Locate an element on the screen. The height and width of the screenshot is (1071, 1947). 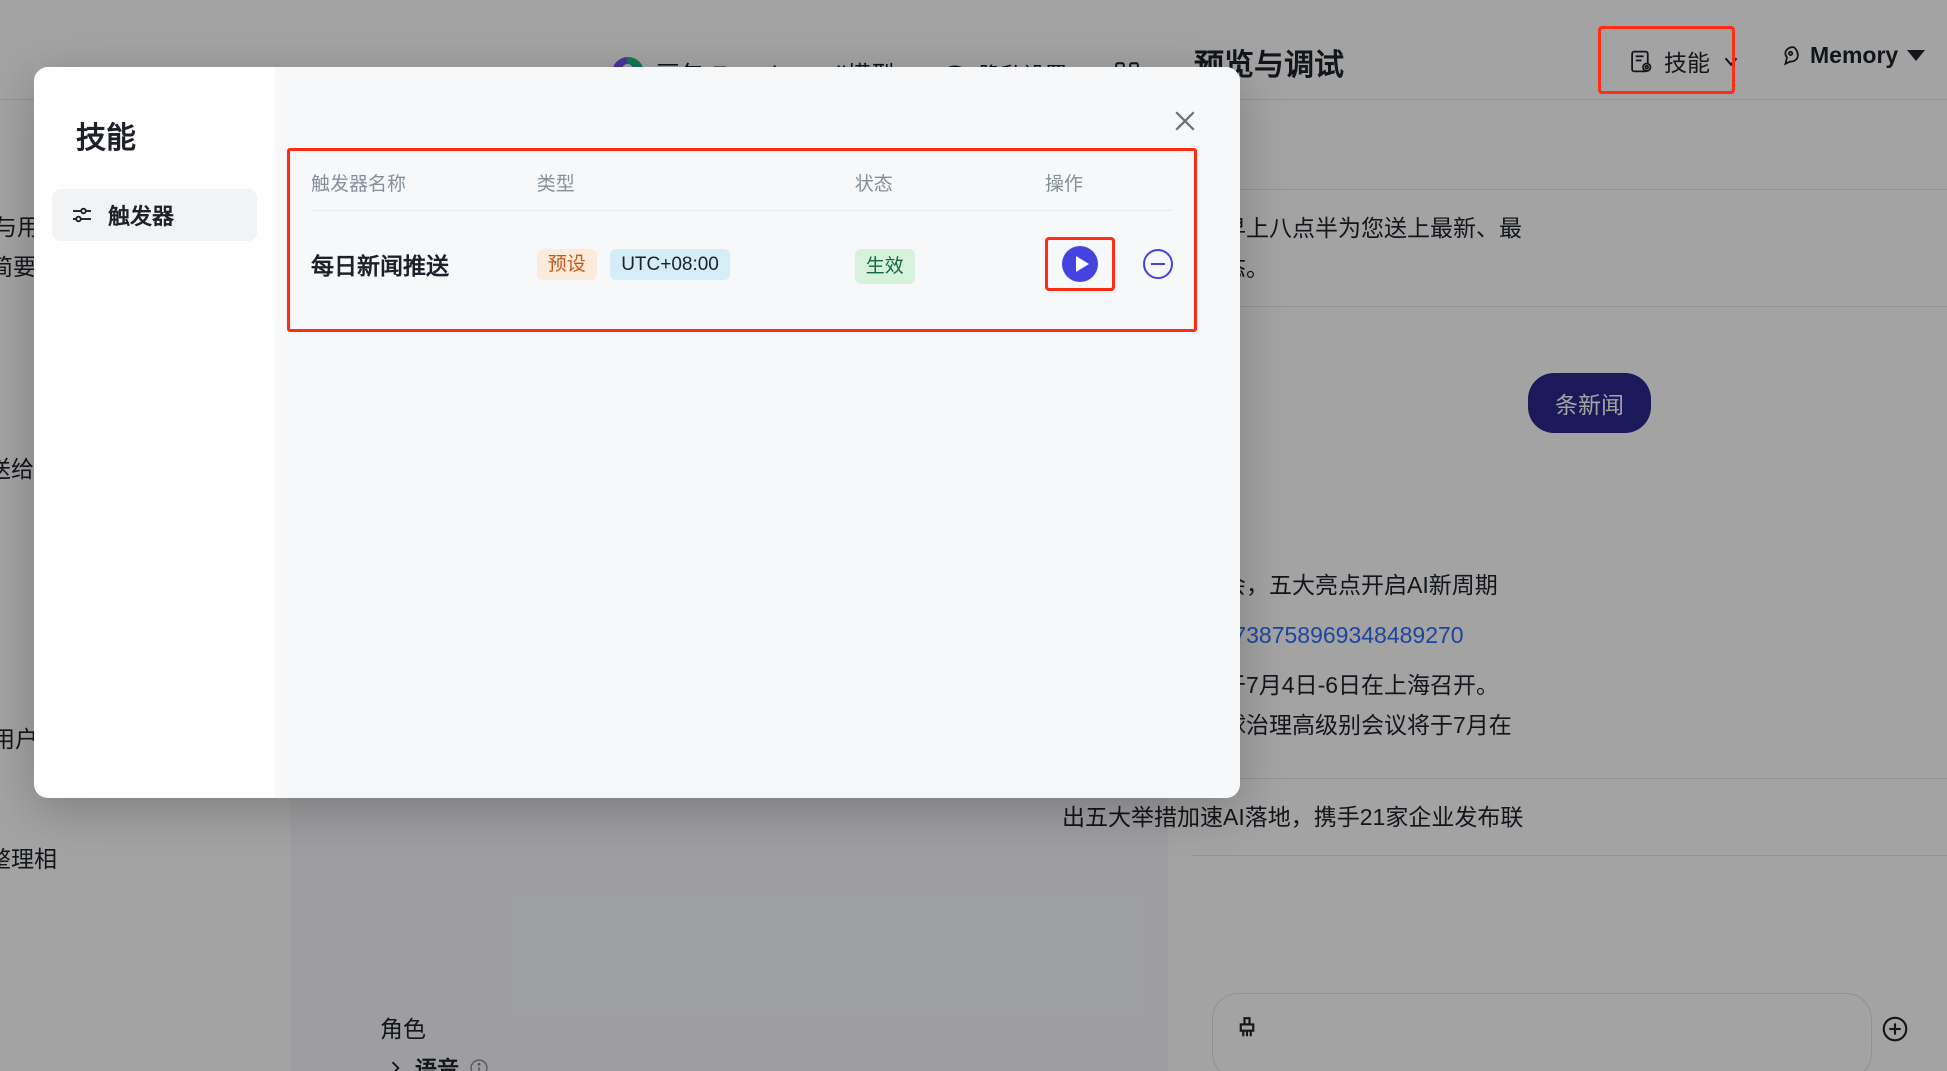
triggers-table: 触发器名称 类型 状态 操作 每日新闻推送 预设 UTC+08:00 生效 is located at coordinates (742, 240).